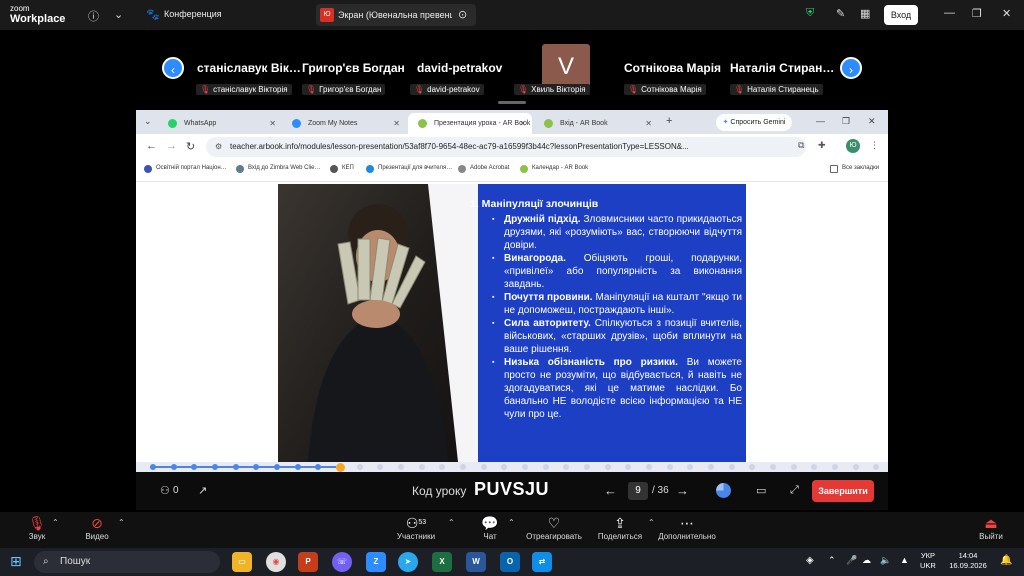 This screenshot has height=576, width=1024. What do you see at coordinates (794, 490) in the screenshot?
I see `fullscreen-icon: ⤢` at bounding box center [794, 490].